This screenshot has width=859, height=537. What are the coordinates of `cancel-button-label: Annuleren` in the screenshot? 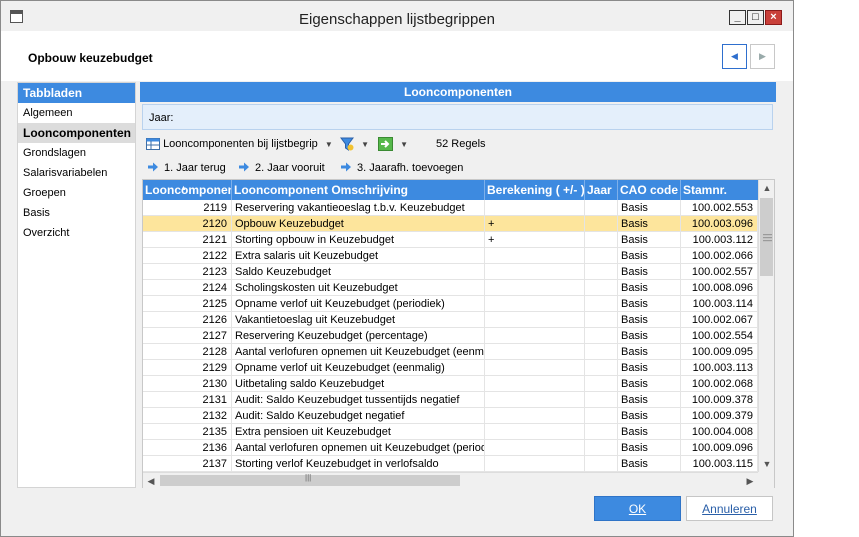 It's located at (729, 509).